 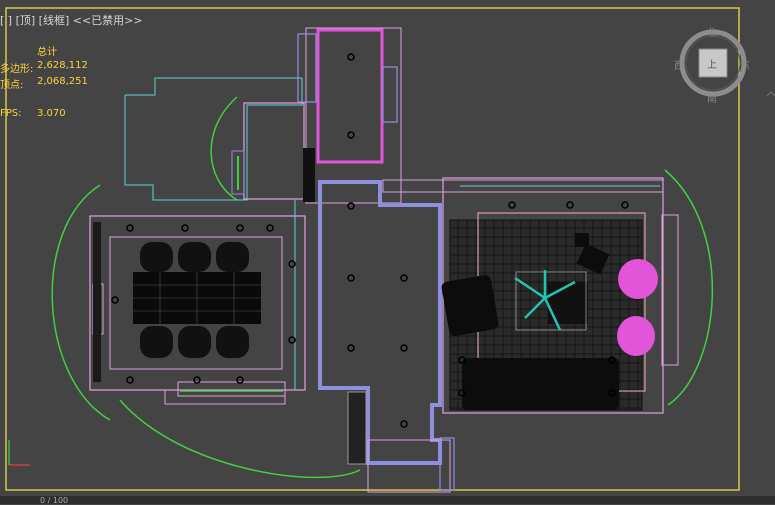 What do you see at coordinates (97, 302) in the screenshot?
I see `left-wall-objects` at bounding box center [97, 302].